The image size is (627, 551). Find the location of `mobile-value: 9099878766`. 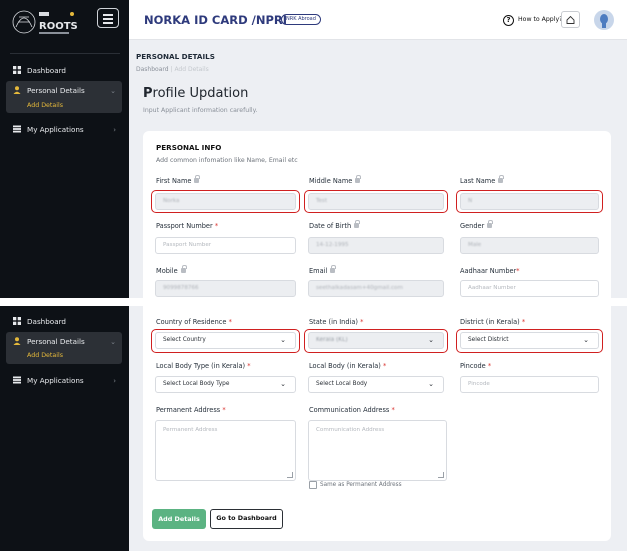

mobile-value: 9099878766 is located at coordinates (181, 288).